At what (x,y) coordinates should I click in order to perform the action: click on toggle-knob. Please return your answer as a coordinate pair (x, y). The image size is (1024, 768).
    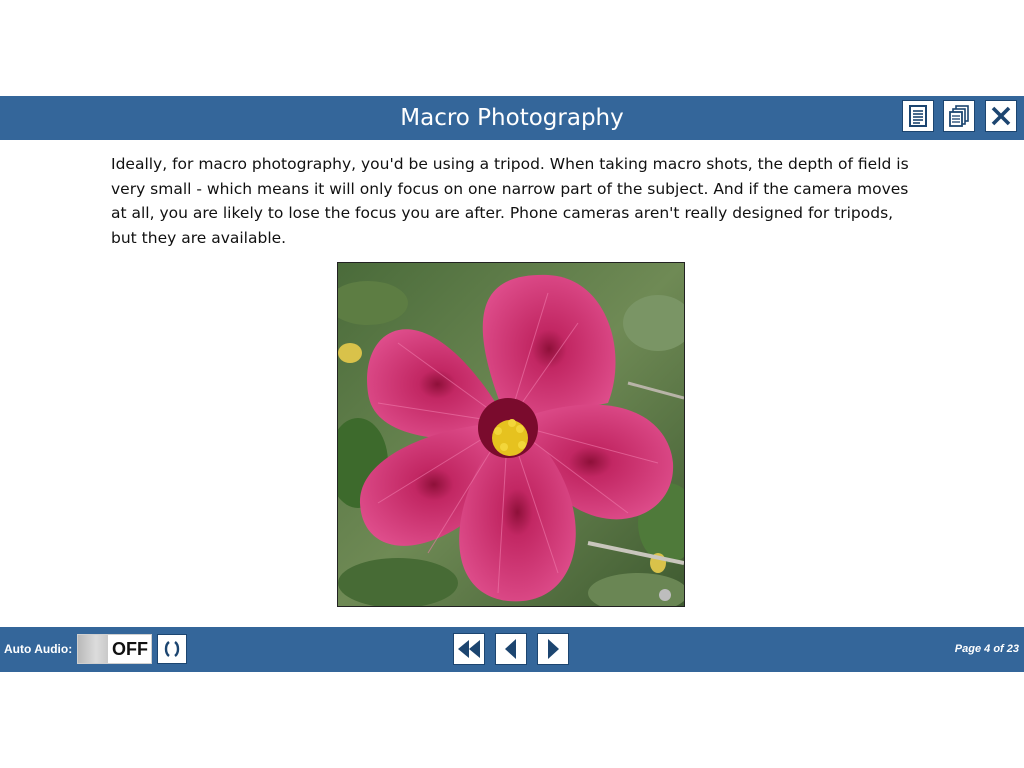
    Looking at the image, I should click on (93, 649).